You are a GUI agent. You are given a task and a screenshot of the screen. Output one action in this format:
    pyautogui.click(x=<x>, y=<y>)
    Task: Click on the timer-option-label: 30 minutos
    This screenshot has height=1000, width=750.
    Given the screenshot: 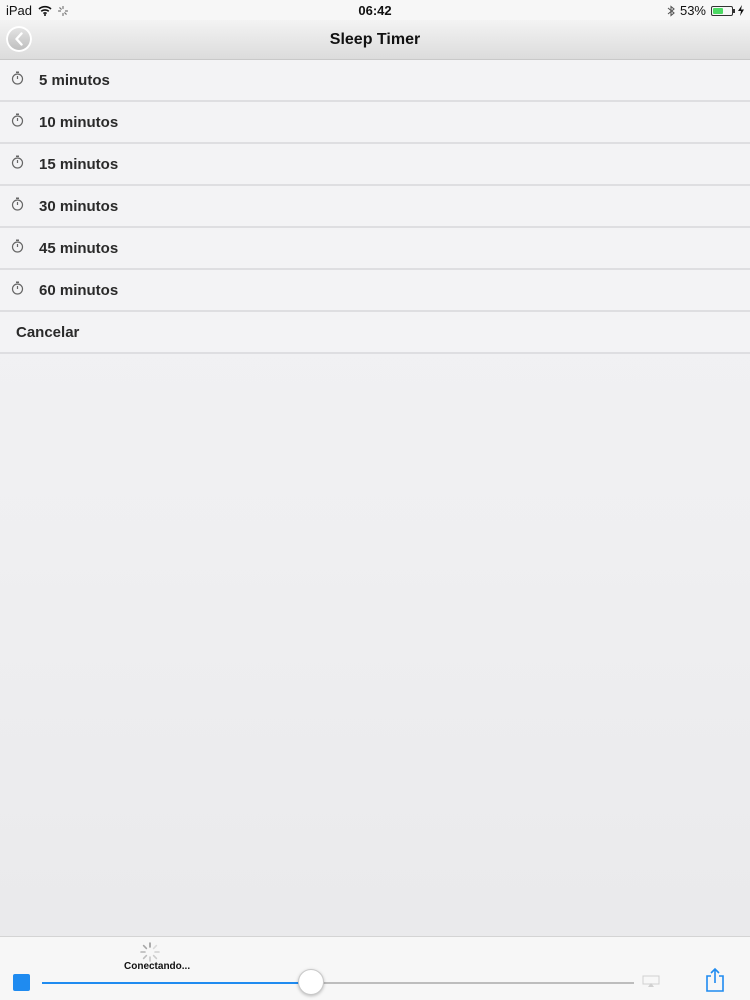 What is the action you would take?
    pyautogui.click(x=79, y=206)
    